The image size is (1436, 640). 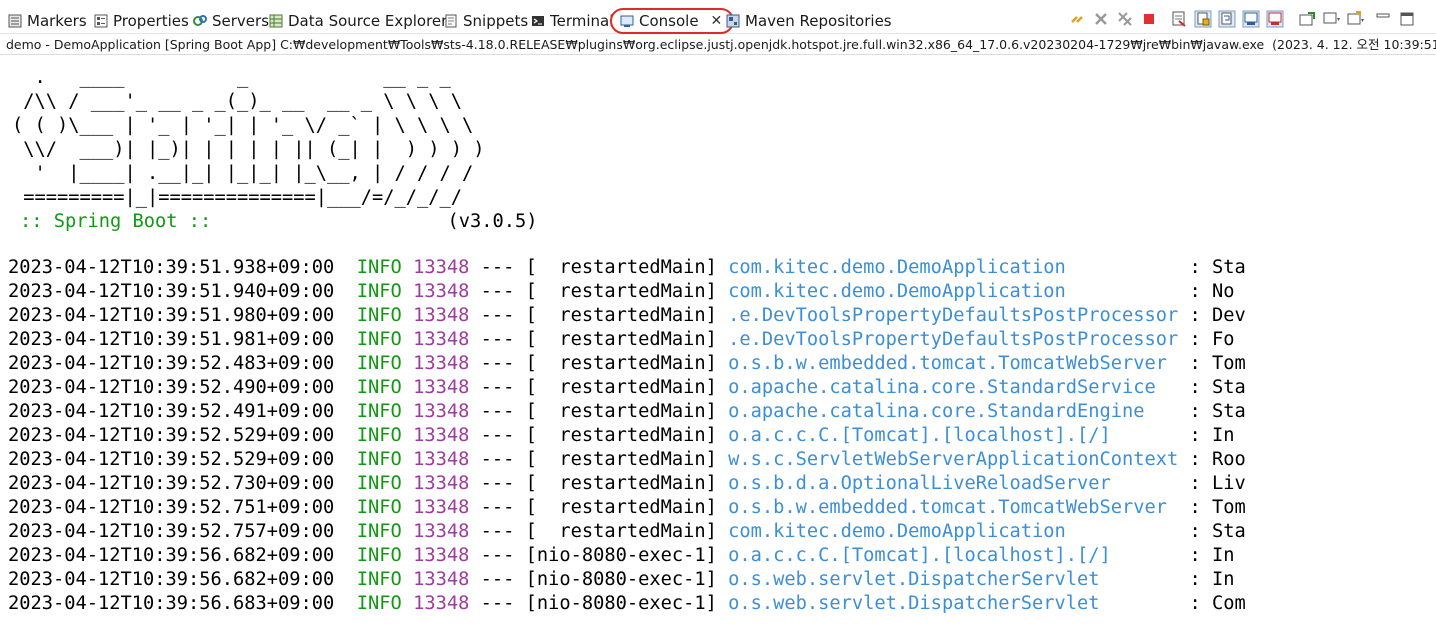 I want to click on terminal-icon, so click(x=538, y=21).